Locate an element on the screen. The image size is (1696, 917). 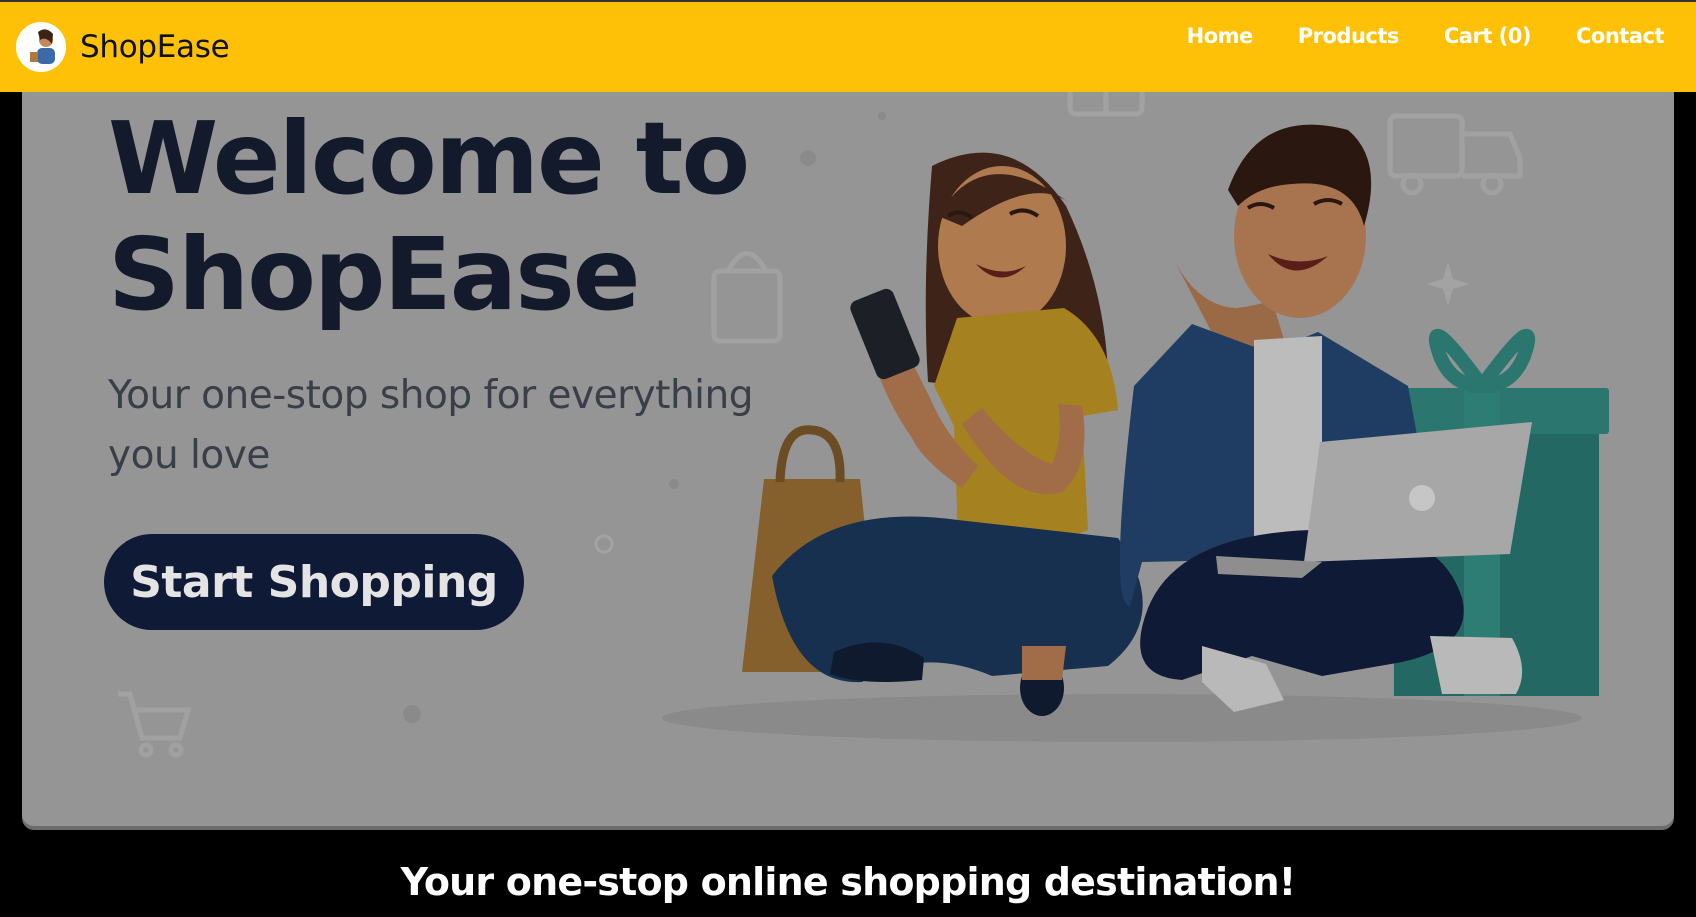
sparkle-icon is located at coordinates (1448, 284).